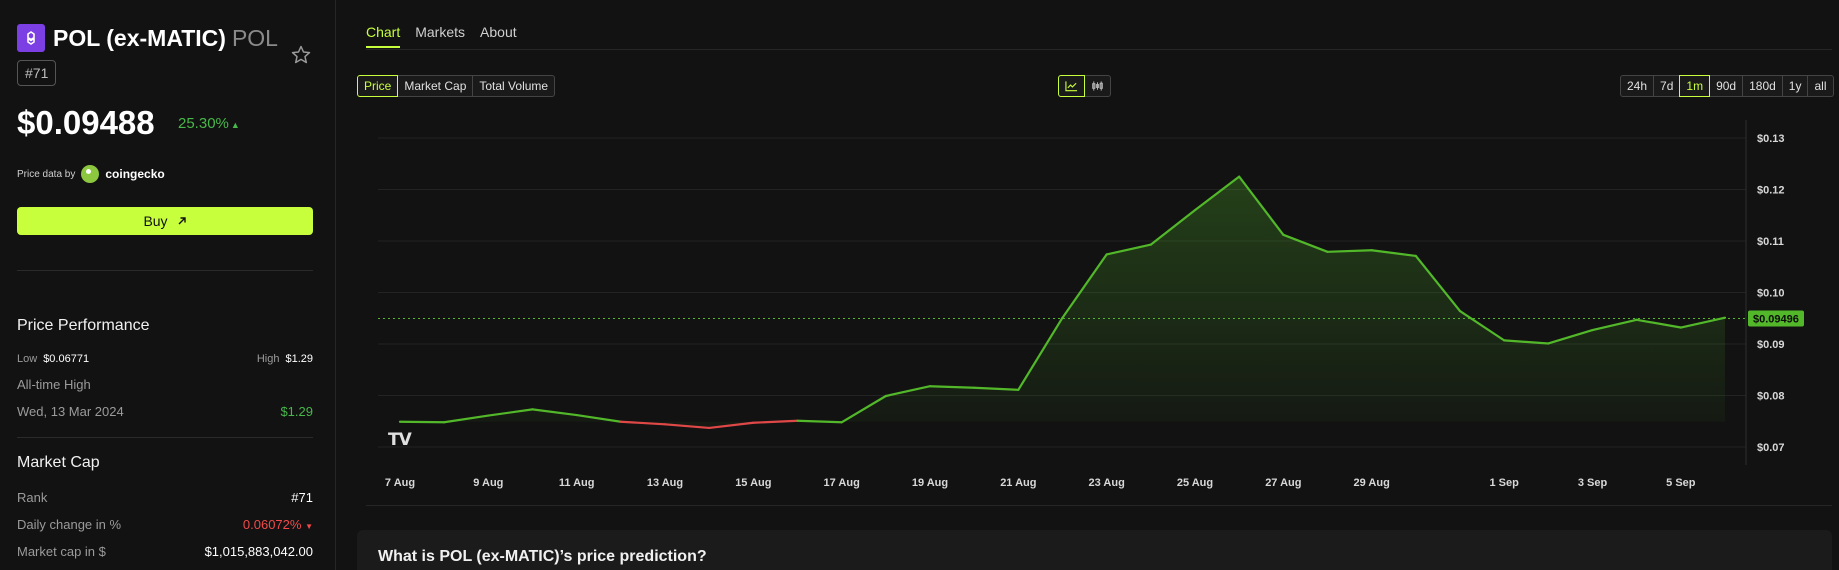 This screenshot has width=1839, height=570. Describe the element at coordinates (577, 483) in the screenshot. I see `x-tick-label: 11 Aug` at that location.